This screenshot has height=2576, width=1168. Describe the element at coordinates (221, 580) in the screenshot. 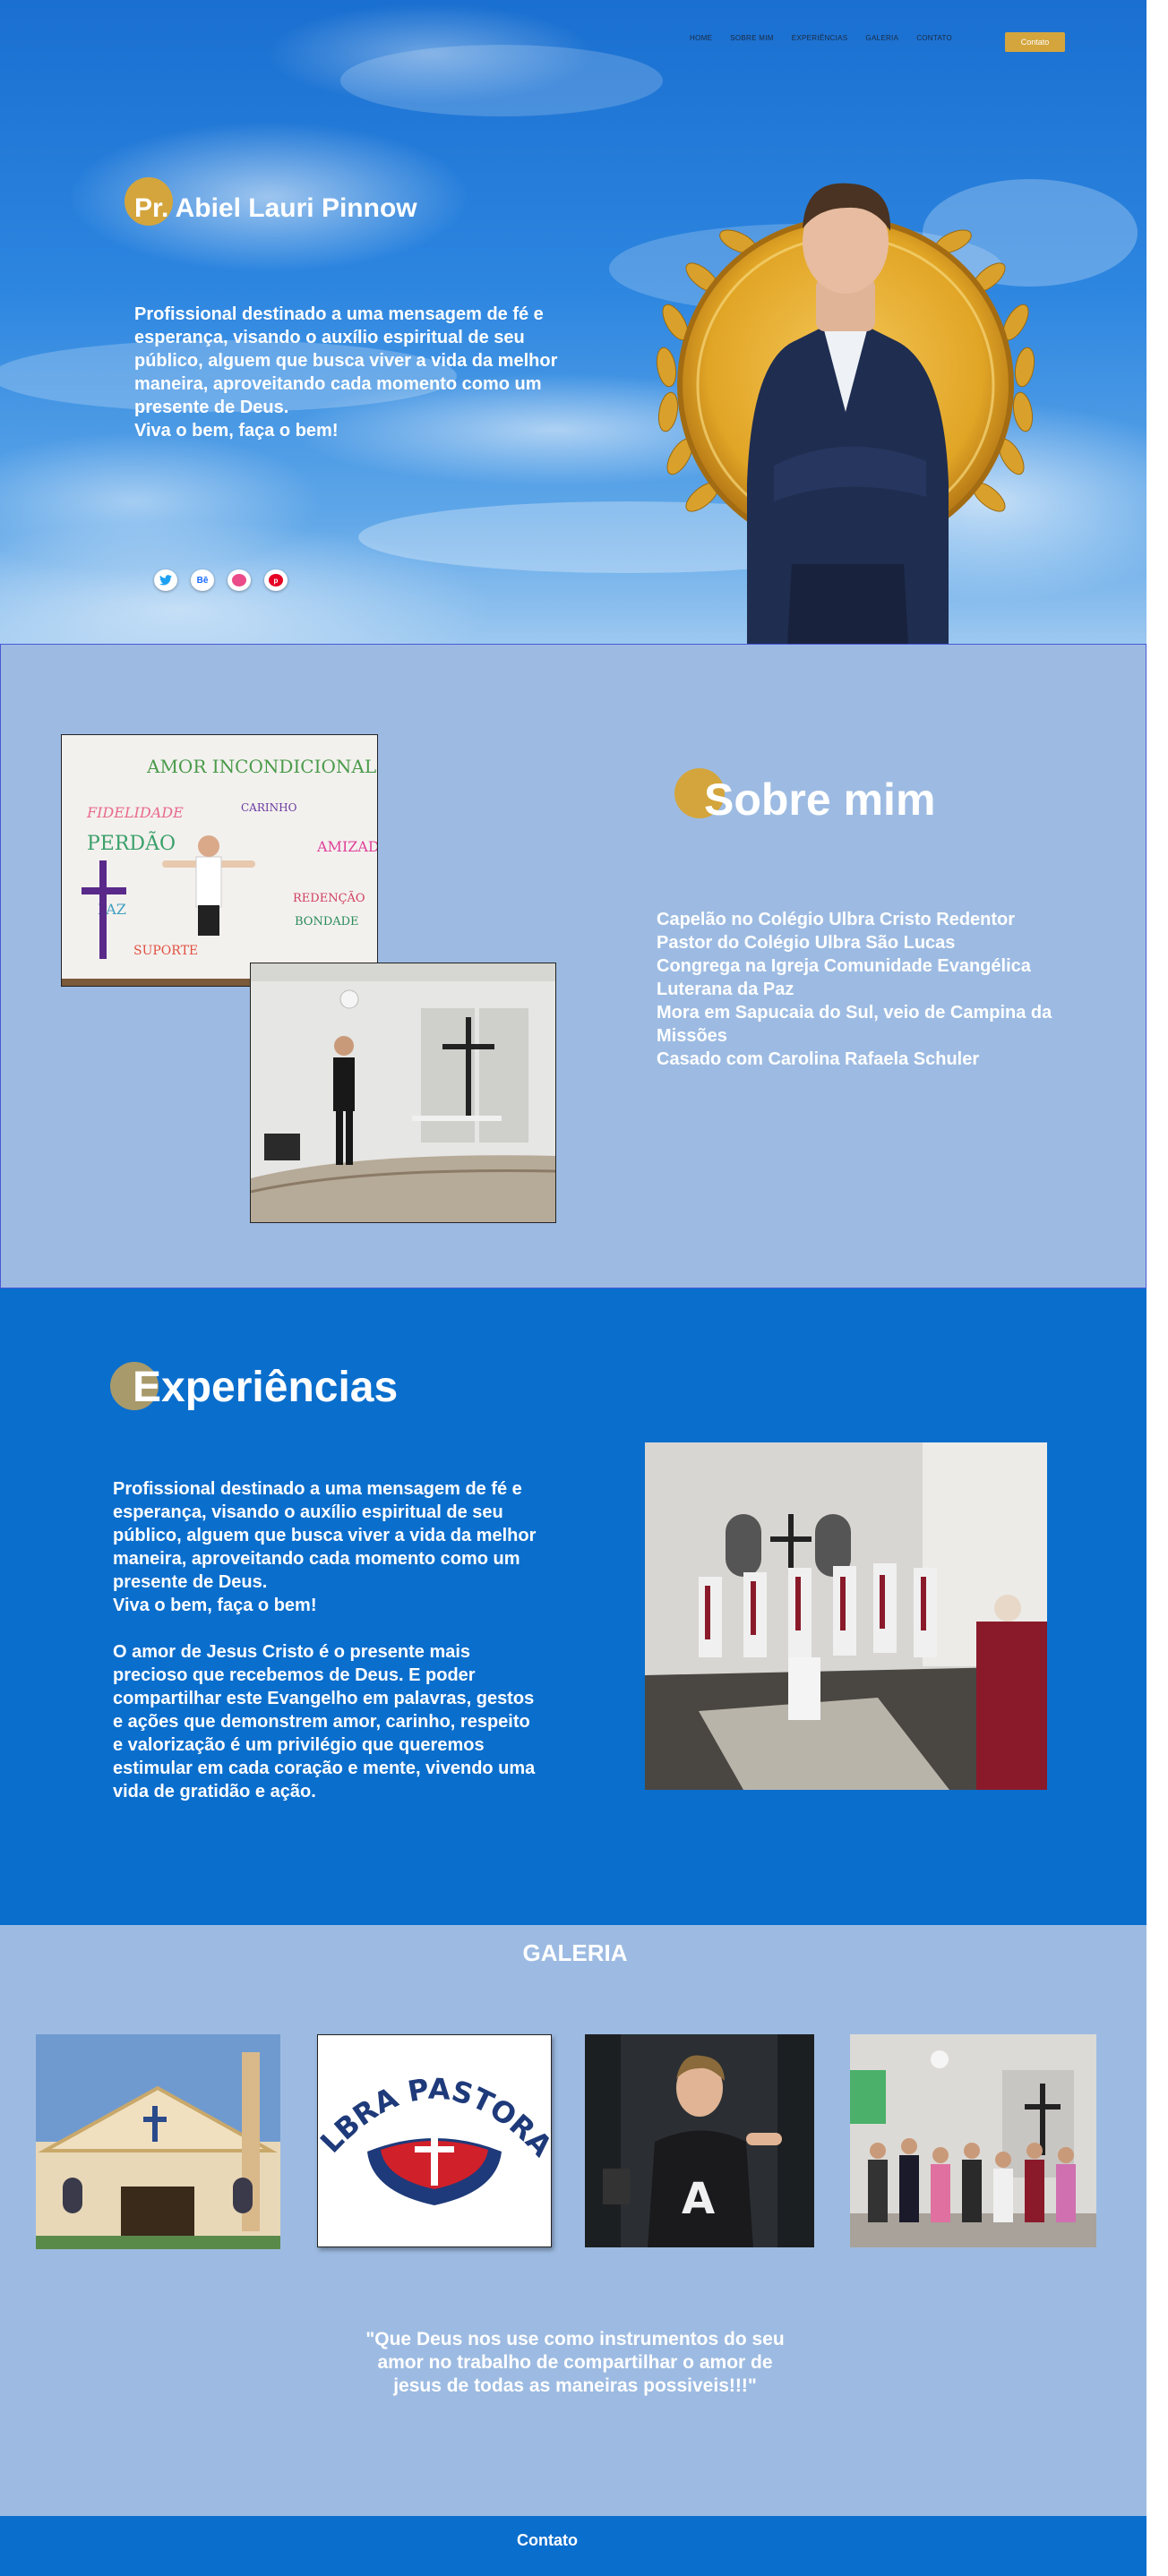

I see `social-links: Bē p` at that location.